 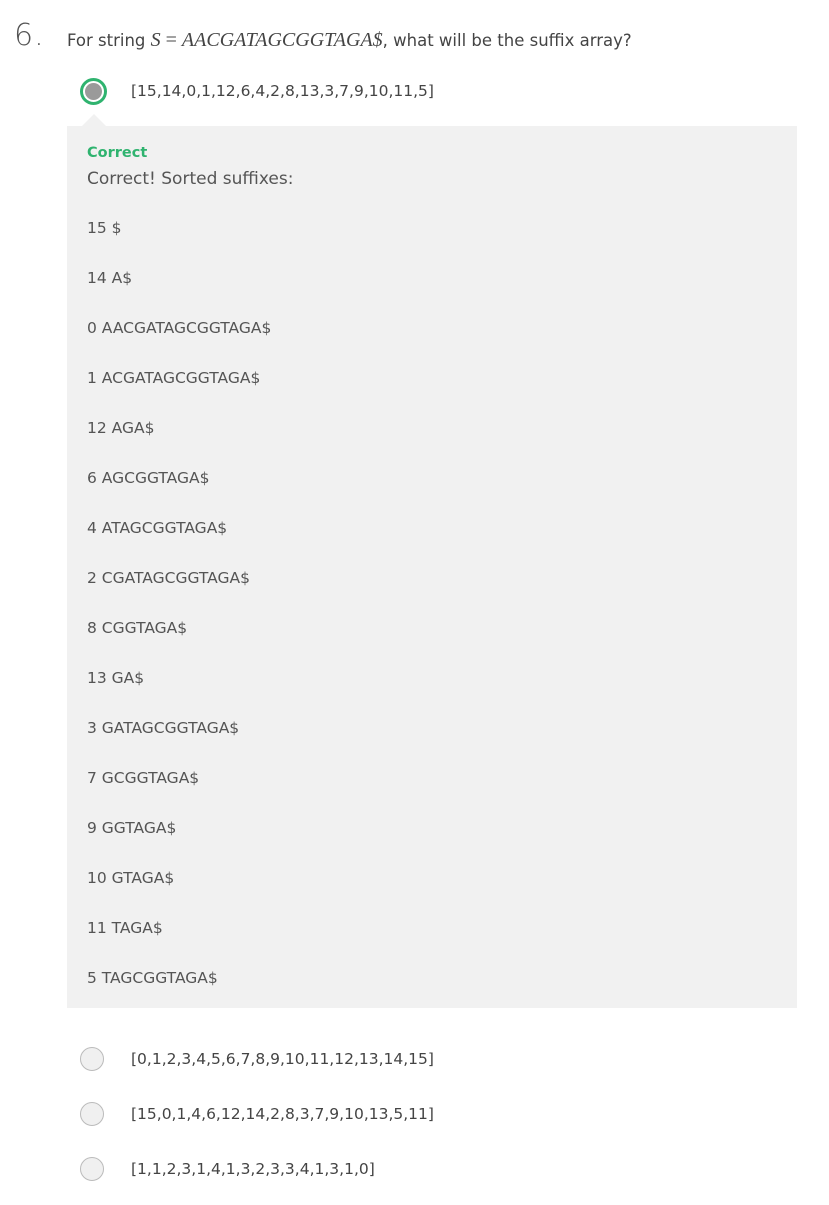 I want to click on suffix-item: 15 $, so click(x=104, y=228).